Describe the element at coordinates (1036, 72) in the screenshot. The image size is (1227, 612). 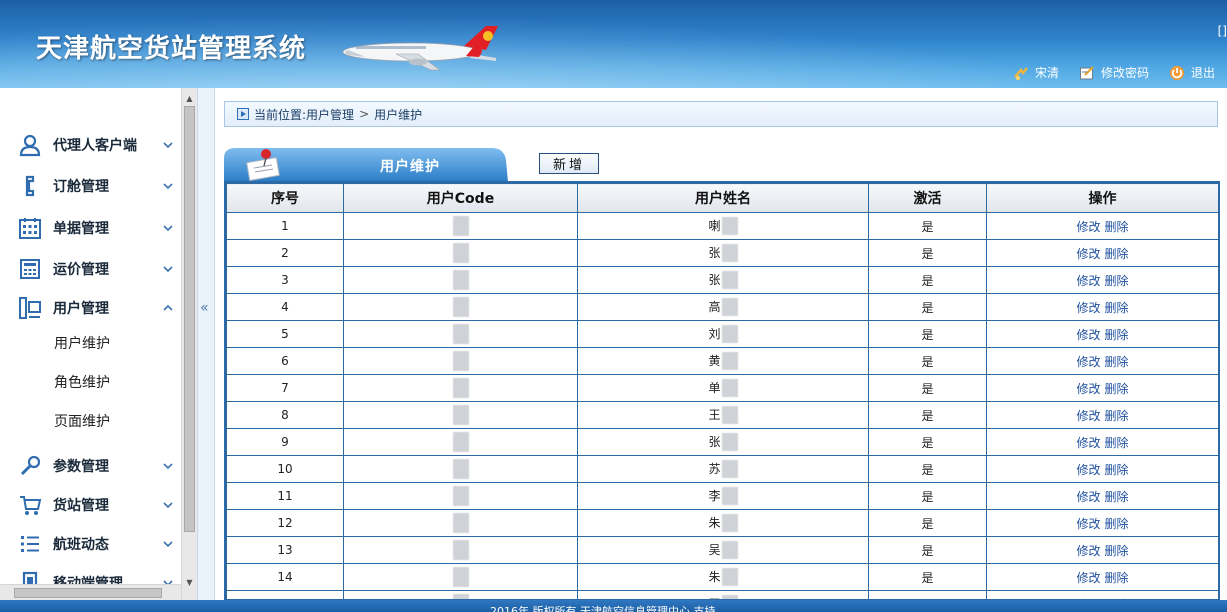
I see `current-user-link: 宋清` at that location.